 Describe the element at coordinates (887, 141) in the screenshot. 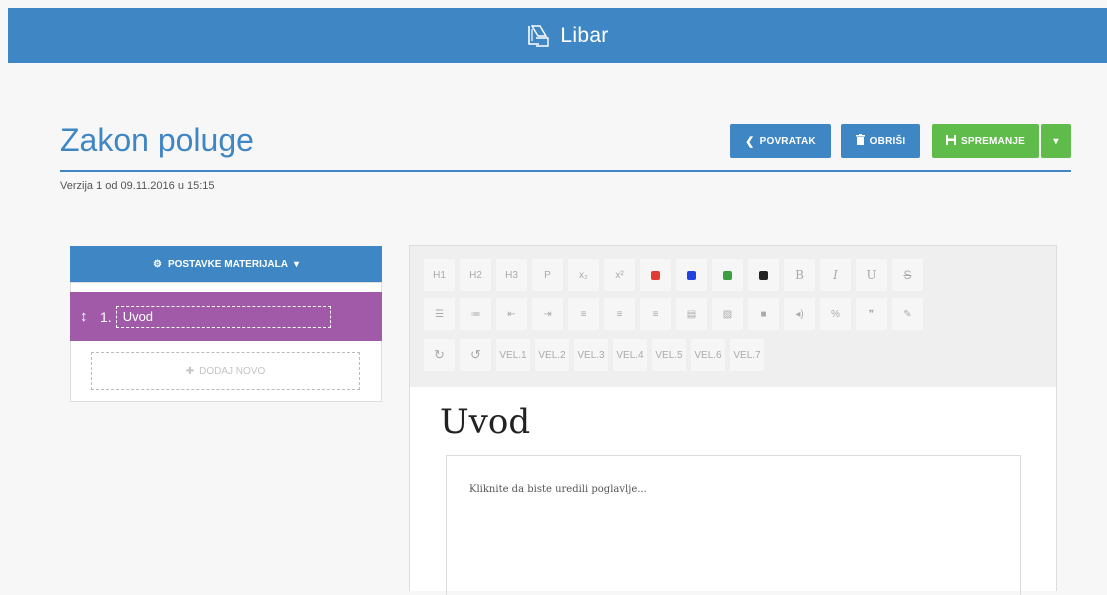

I see `delete-button-label: OBRIŠI` at that location.